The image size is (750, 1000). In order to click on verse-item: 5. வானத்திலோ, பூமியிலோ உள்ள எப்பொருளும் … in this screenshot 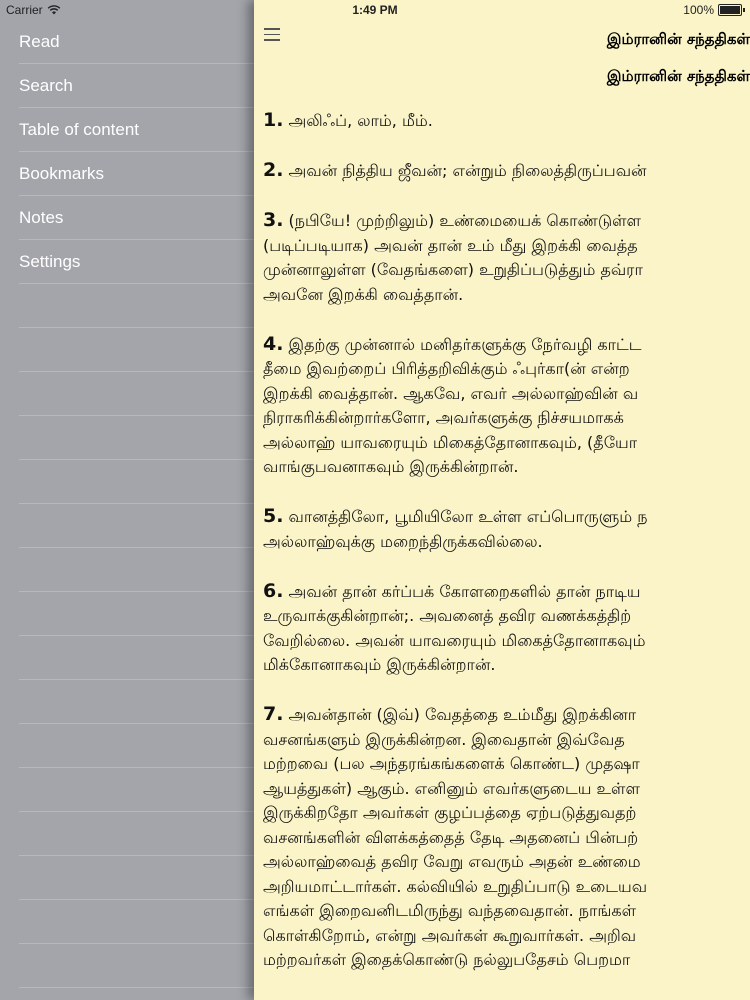, I will do `click(506, 529)`.